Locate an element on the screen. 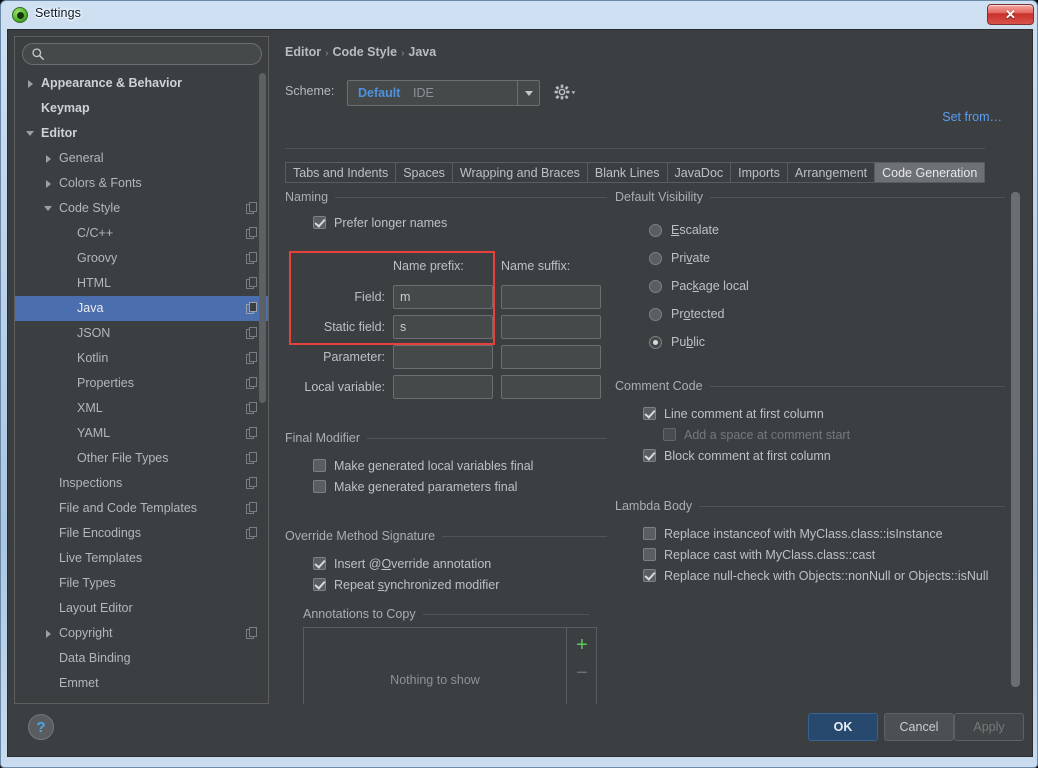  local-variable-prefix-input is located at coordinates (443, 387).